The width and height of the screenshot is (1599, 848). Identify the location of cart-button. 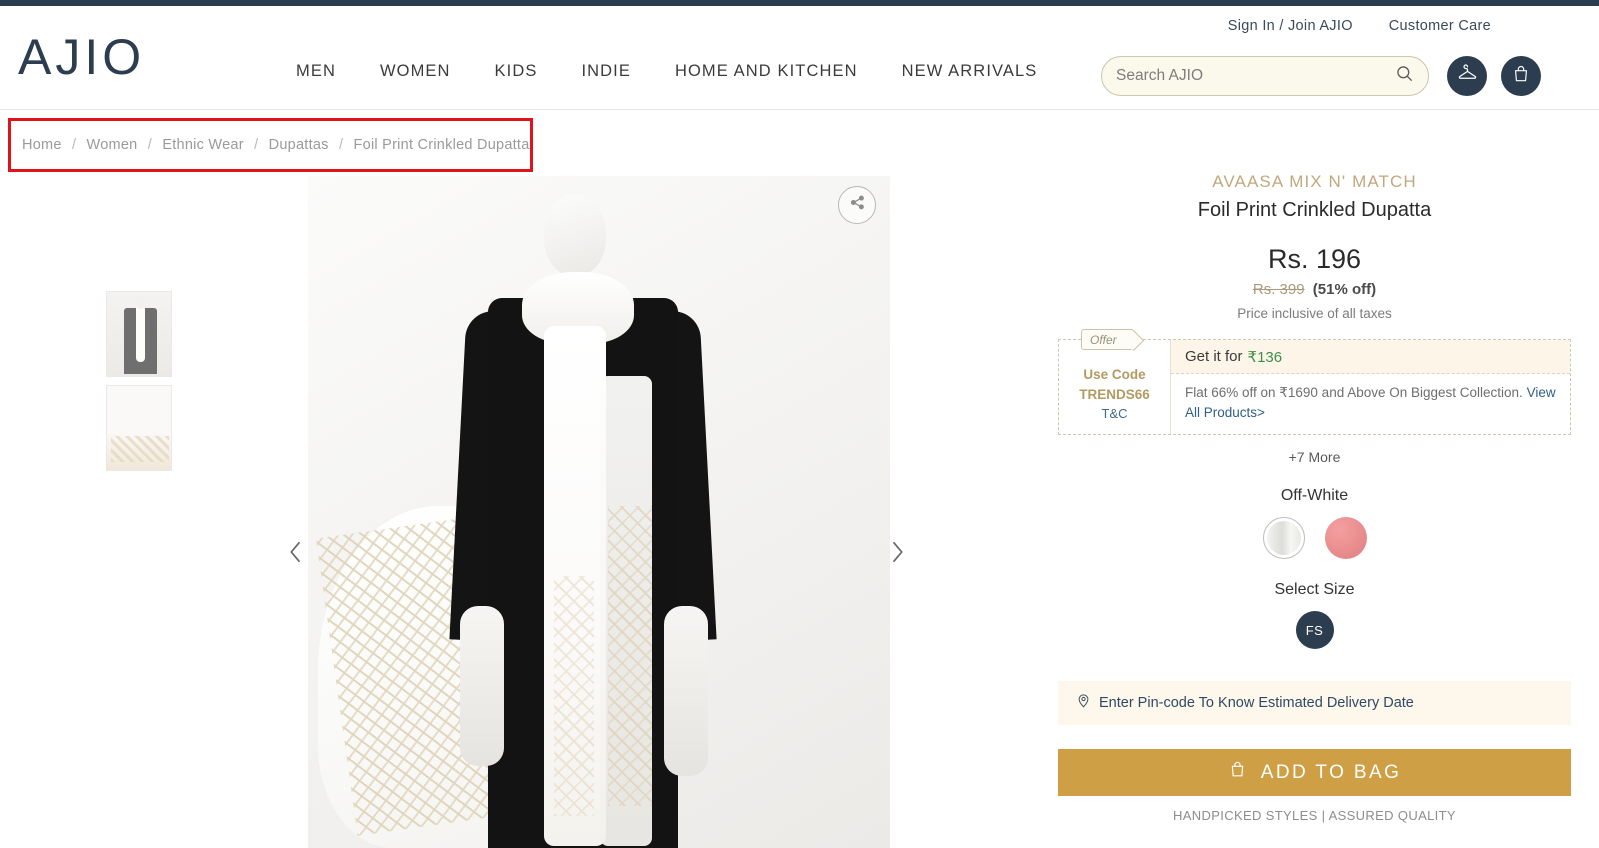
(1521, 76).